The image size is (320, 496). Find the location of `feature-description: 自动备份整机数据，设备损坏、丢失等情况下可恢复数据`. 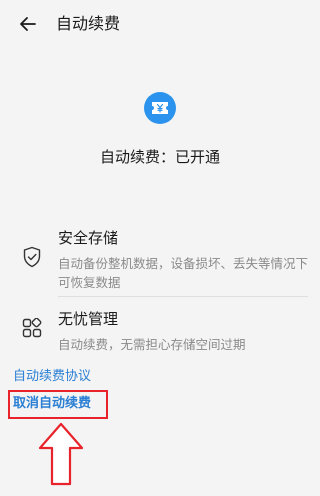

feature-description: 自动备份整机数据，设备损坏、丢失等情况下可恢复数据 is located at coordinates (183, 273).